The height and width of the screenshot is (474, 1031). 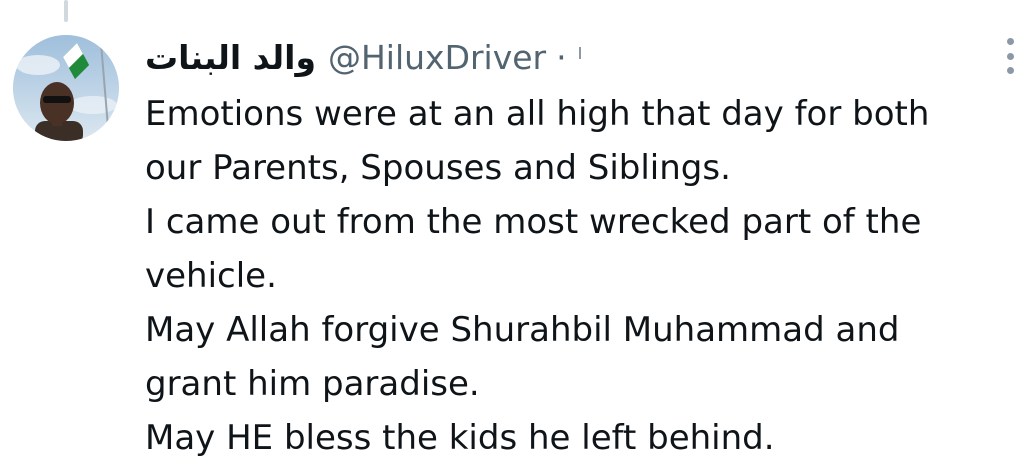 I want to click on avatar, so click(x=66, y=88).